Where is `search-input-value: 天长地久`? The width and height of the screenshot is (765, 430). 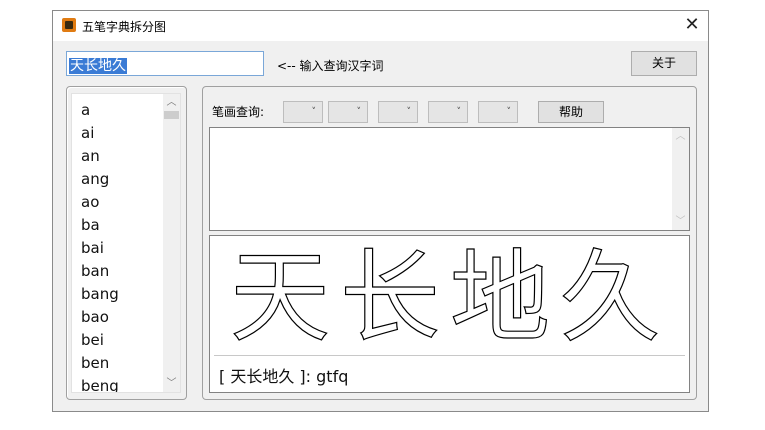 search-input-value: 天长地久 is located at coordinates (98, 66).